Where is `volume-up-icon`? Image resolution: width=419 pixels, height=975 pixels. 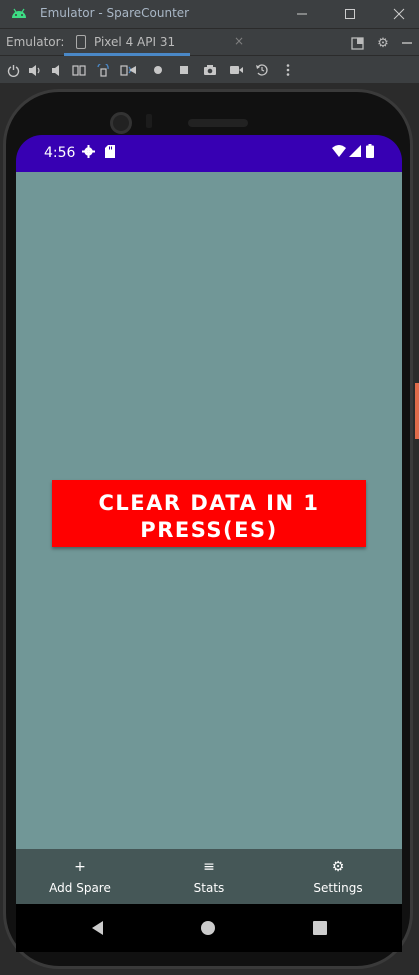
volume-up-icon is located at coordinates (34, 70).